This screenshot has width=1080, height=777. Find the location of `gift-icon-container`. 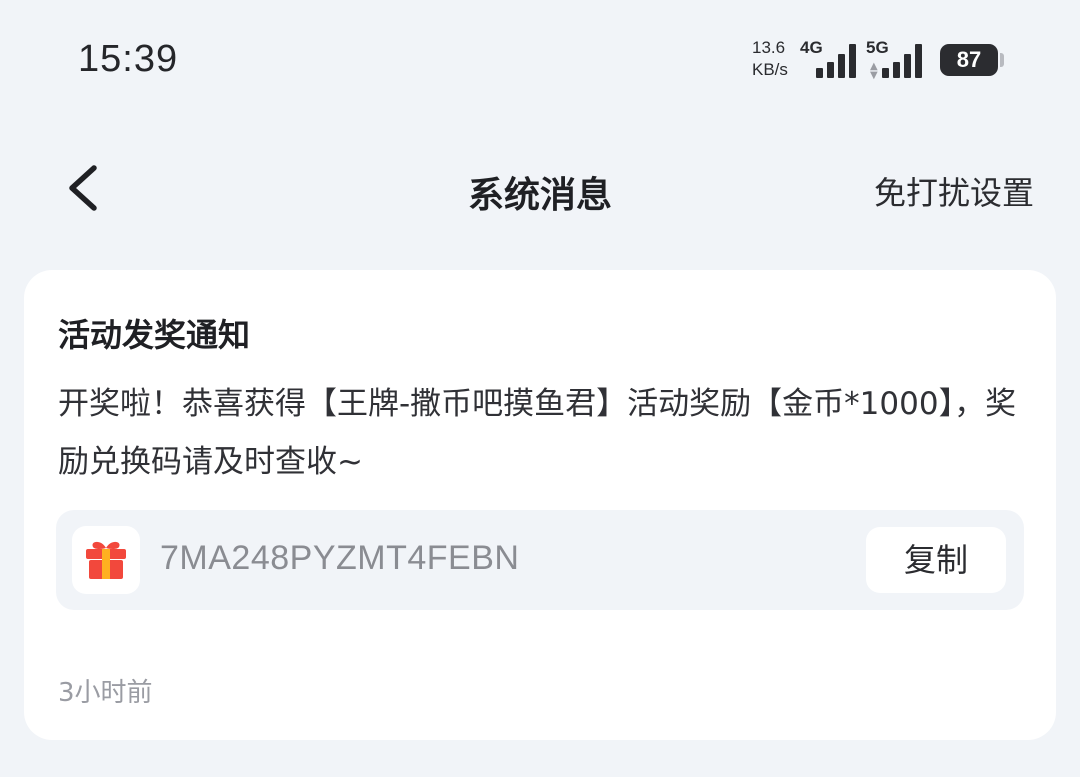

gift-icon-container is located at coordinates (106, 560).